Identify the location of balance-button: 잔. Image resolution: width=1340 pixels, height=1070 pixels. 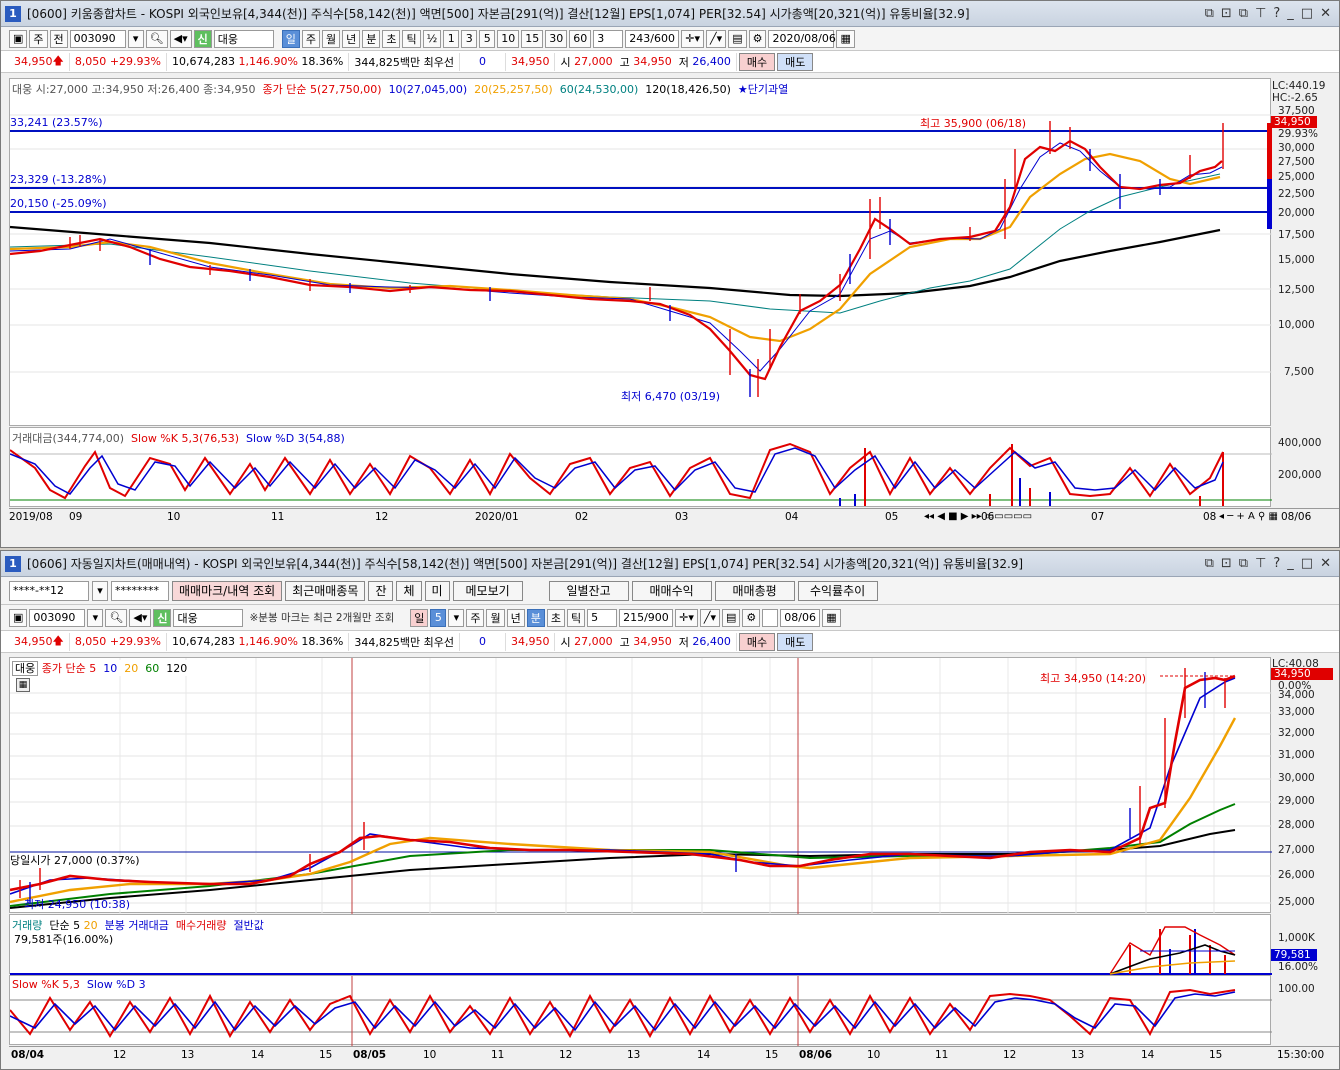
(381, 590).